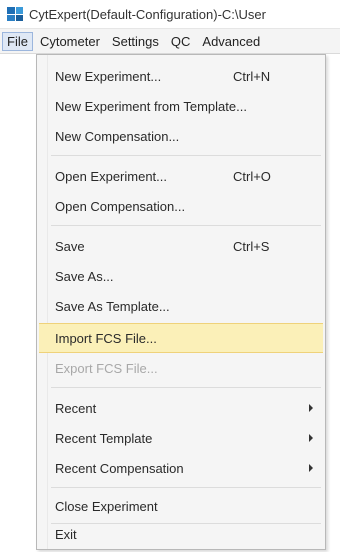  I want to click on menu-item-recent-template: Recent Template, so click(181, 438).